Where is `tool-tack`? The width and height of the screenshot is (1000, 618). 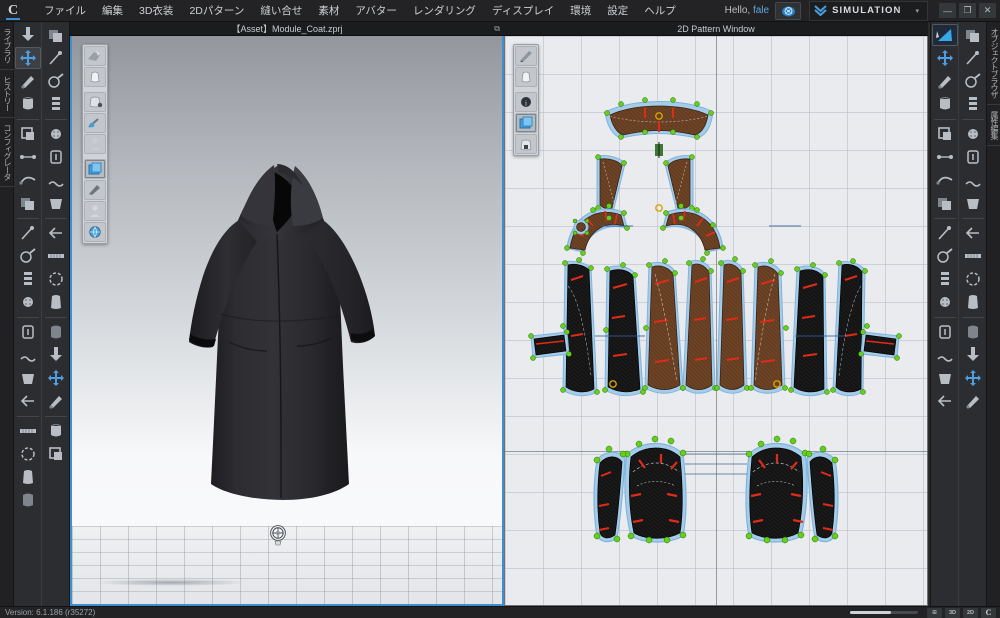 tool-tack is located at coordinates (28, 256).